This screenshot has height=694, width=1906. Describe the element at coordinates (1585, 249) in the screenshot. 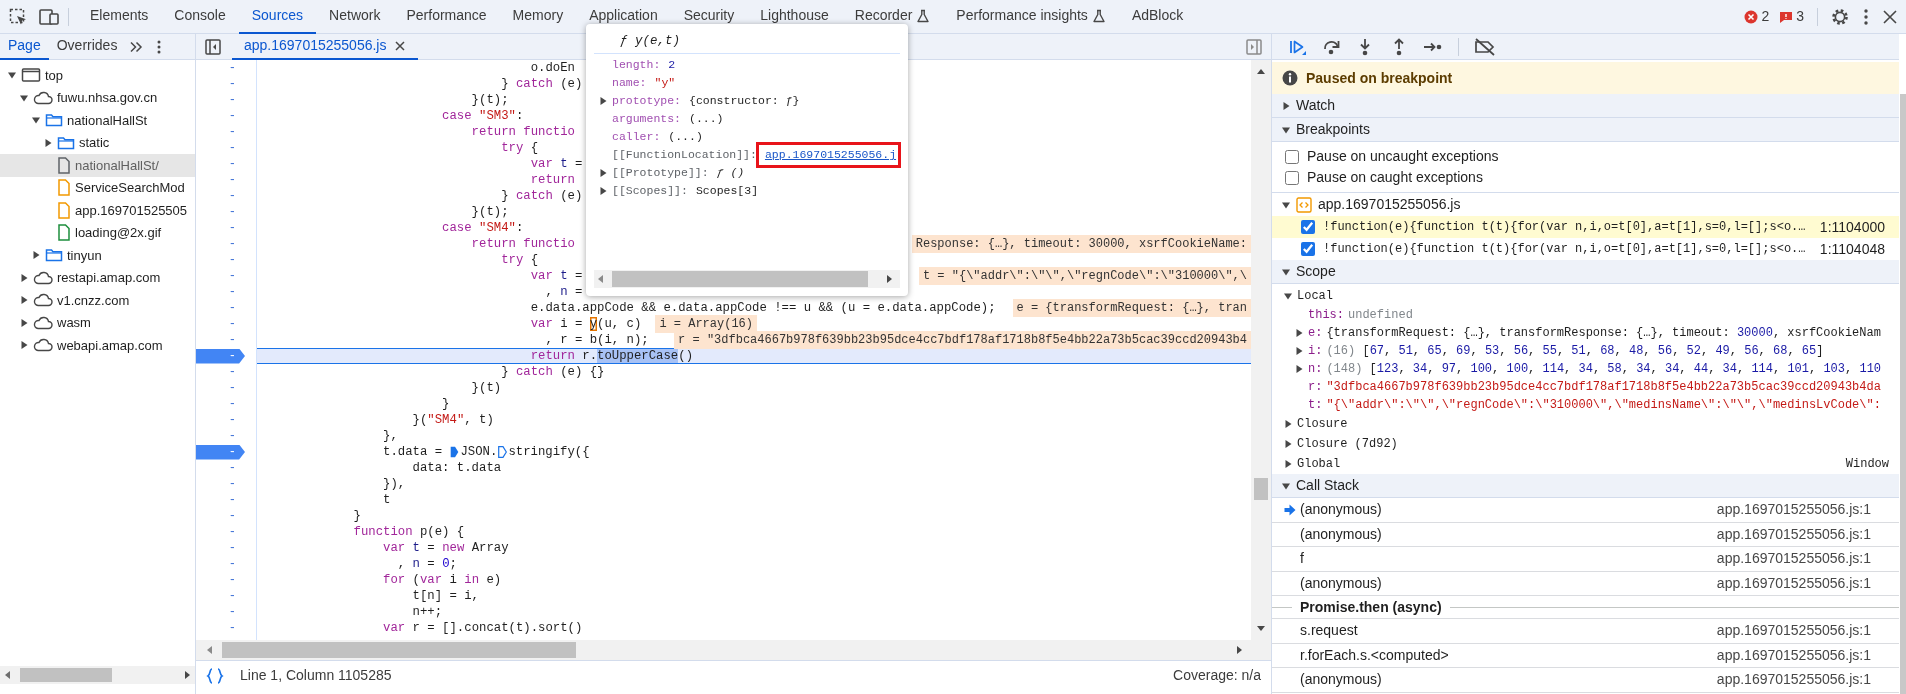

I see `breakpoint-item: !function(e){function t(t){for(var n,i,o=t[0],a=t[1],s=0,l=[];s<o.… 1:1104048` at that location.